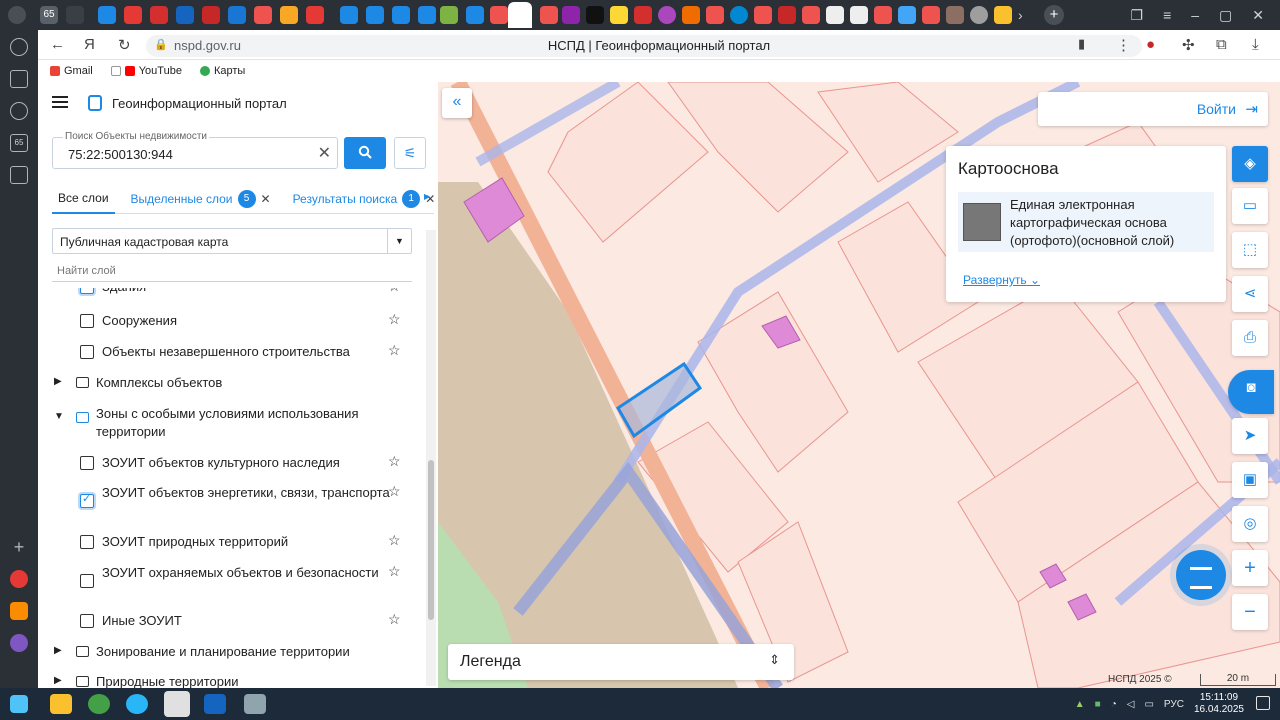 The height and width of the screenshot is (720, 1280). What do you see at coordinates (1255, 44) in the screenshot?
I see `download-icon: ⤓` at bounding box center [1255, 44].